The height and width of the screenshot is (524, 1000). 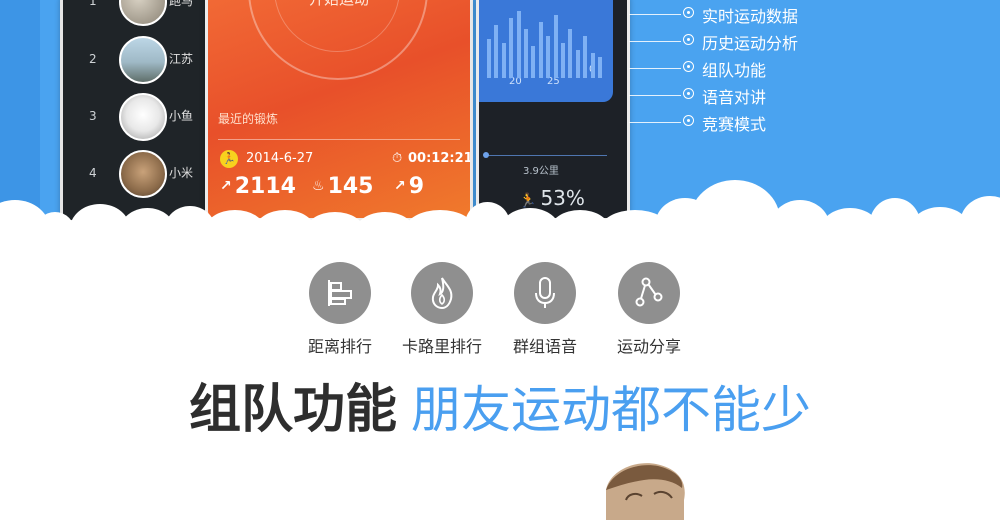 What do you see at coordinates (258, 186) in the screenshot?
I see `distance-stat: ↗ 2114` at bounding box center [258, 186].